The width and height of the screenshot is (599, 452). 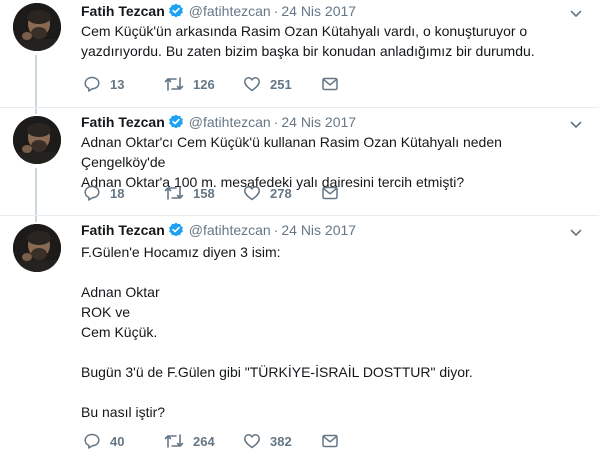 What do you see at coordinates (120, 292) in the screenshot?
I see `tweet-text-line: Adnan Oktar` at bounding box center [120, 292].